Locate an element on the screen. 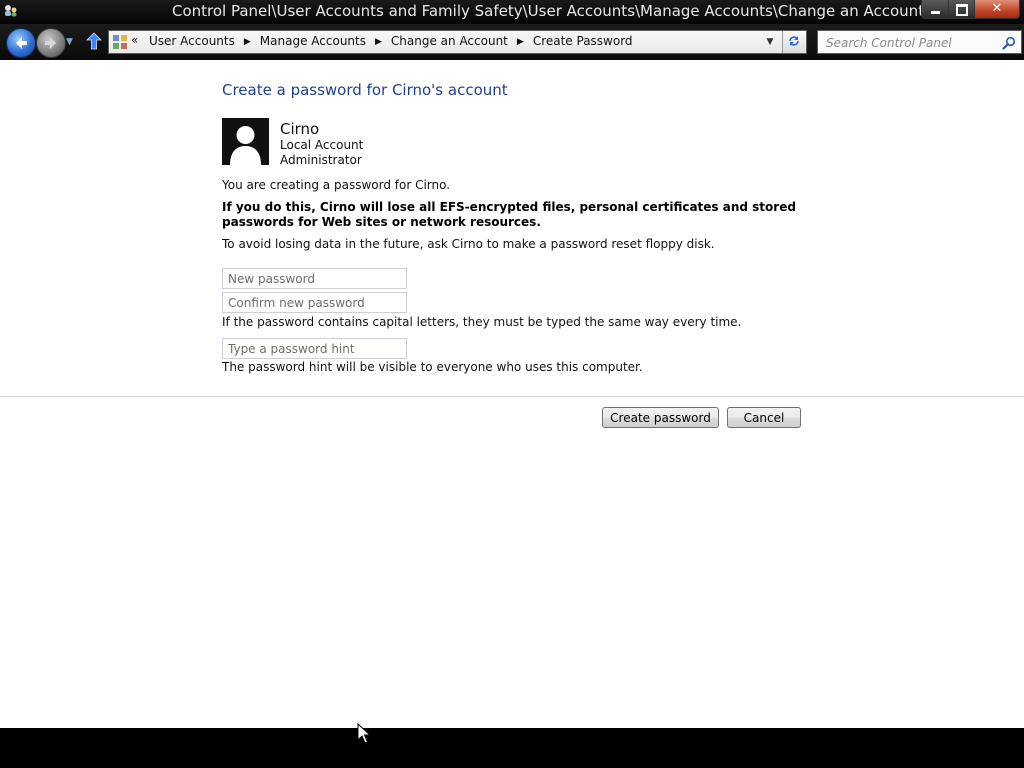  divider is located at coordinates (512, 396).